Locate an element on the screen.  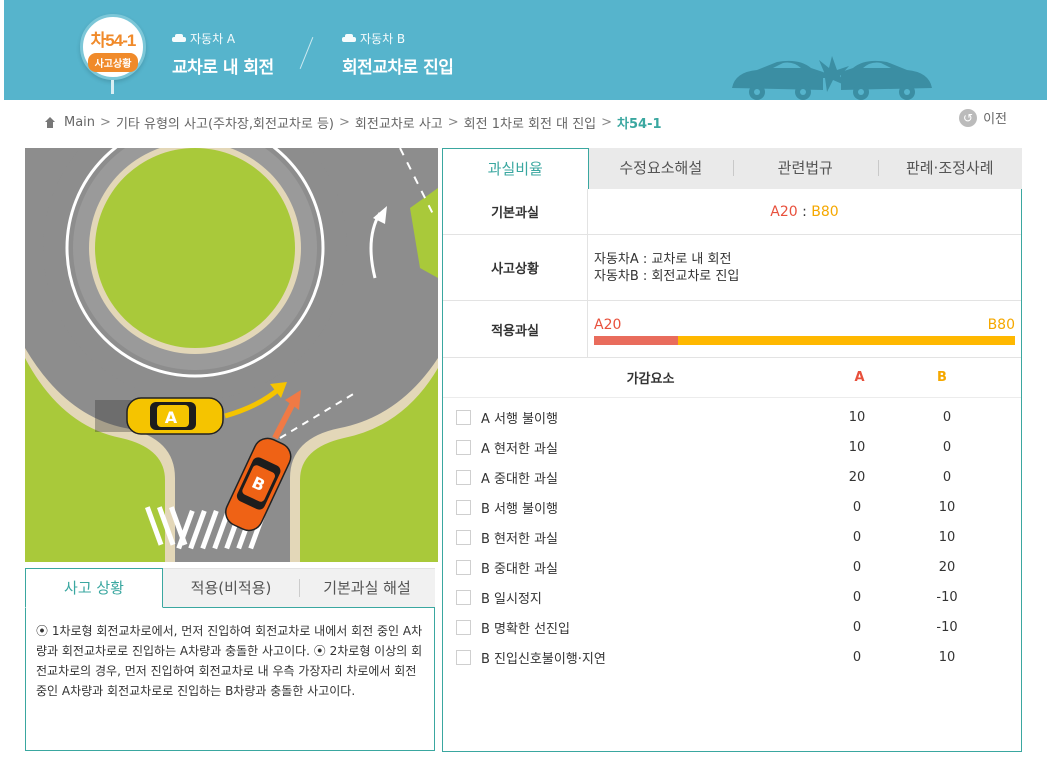
case-badge: 차54-1 사고상황 is located at coordinates (114, 54).